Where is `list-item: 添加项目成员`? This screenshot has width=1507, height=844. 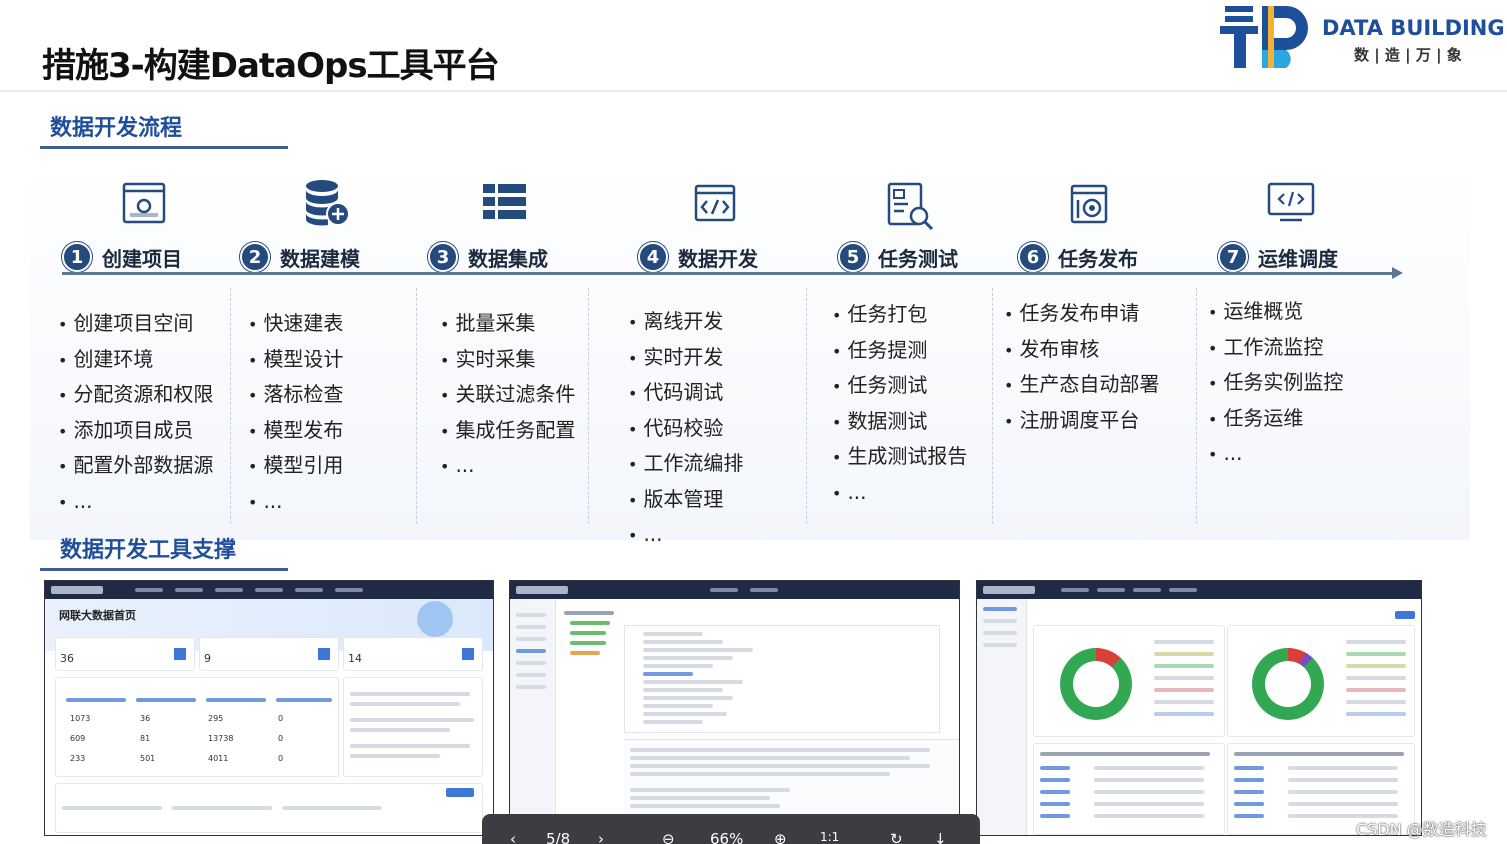
list-item: 添加项目成员 is located at coordinates (135, 431).